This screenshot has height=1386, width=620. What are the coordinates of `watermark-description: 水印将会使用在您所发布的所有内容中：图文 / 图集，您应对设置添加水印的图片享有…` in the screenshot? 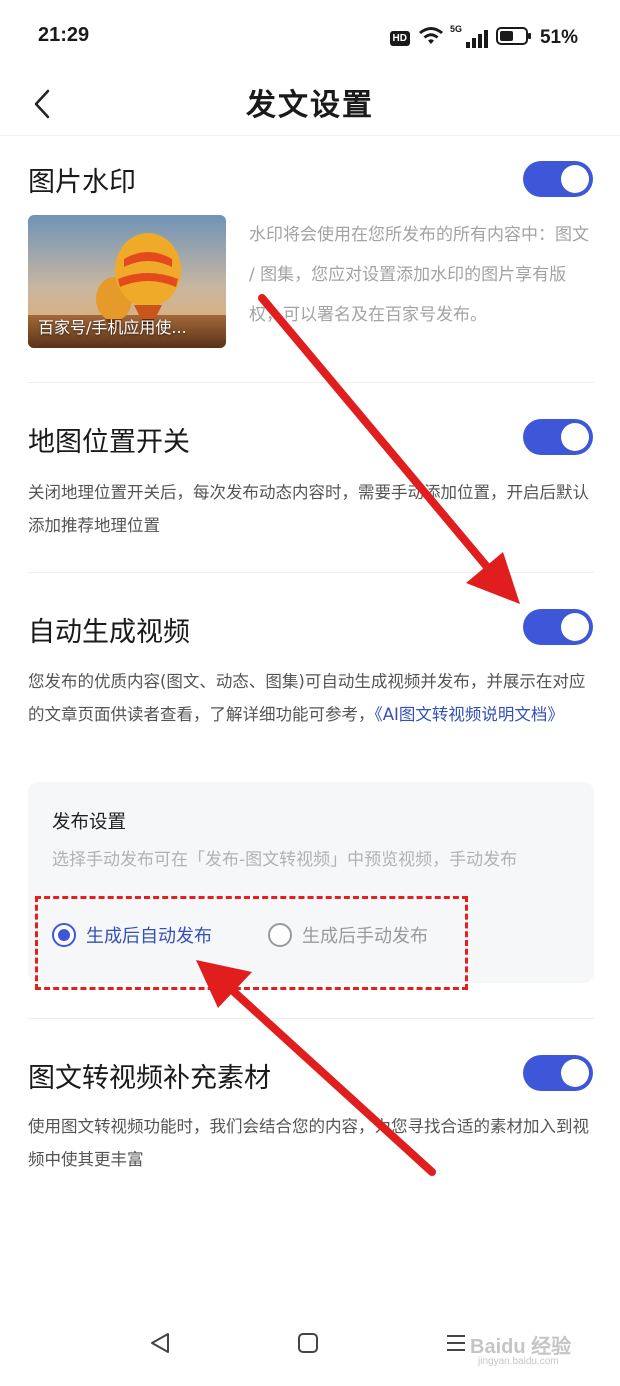 It's located at (419, 275).